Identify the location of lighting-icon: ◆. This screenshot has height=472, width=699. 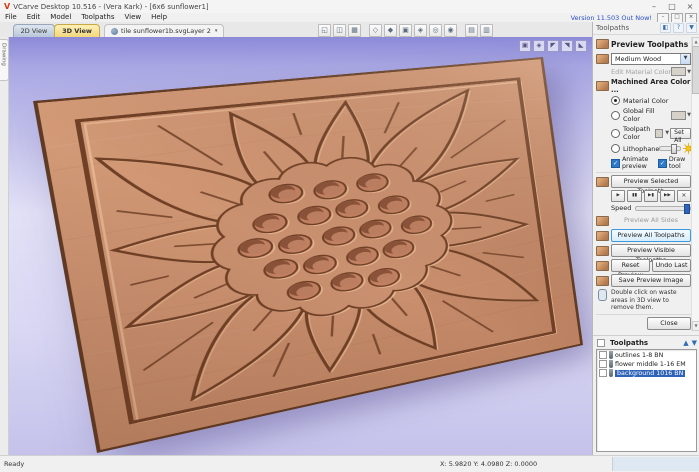
(390, 30).